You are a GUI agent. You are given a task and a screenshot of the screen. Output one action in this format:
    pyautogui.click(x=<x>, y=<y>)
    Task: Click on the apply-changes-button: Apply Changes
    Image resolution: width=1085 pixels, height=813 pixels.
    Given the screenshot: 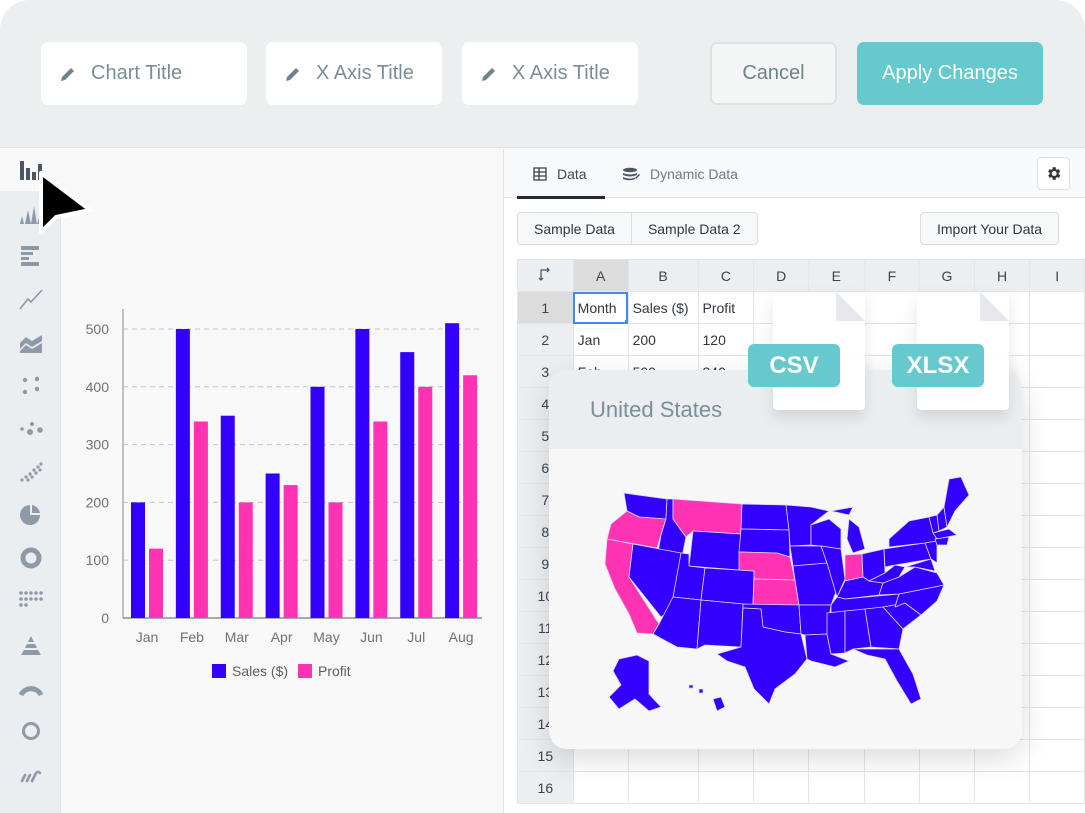 What is the action you would take?
    pyautogui.click(x=950, y=73)
    